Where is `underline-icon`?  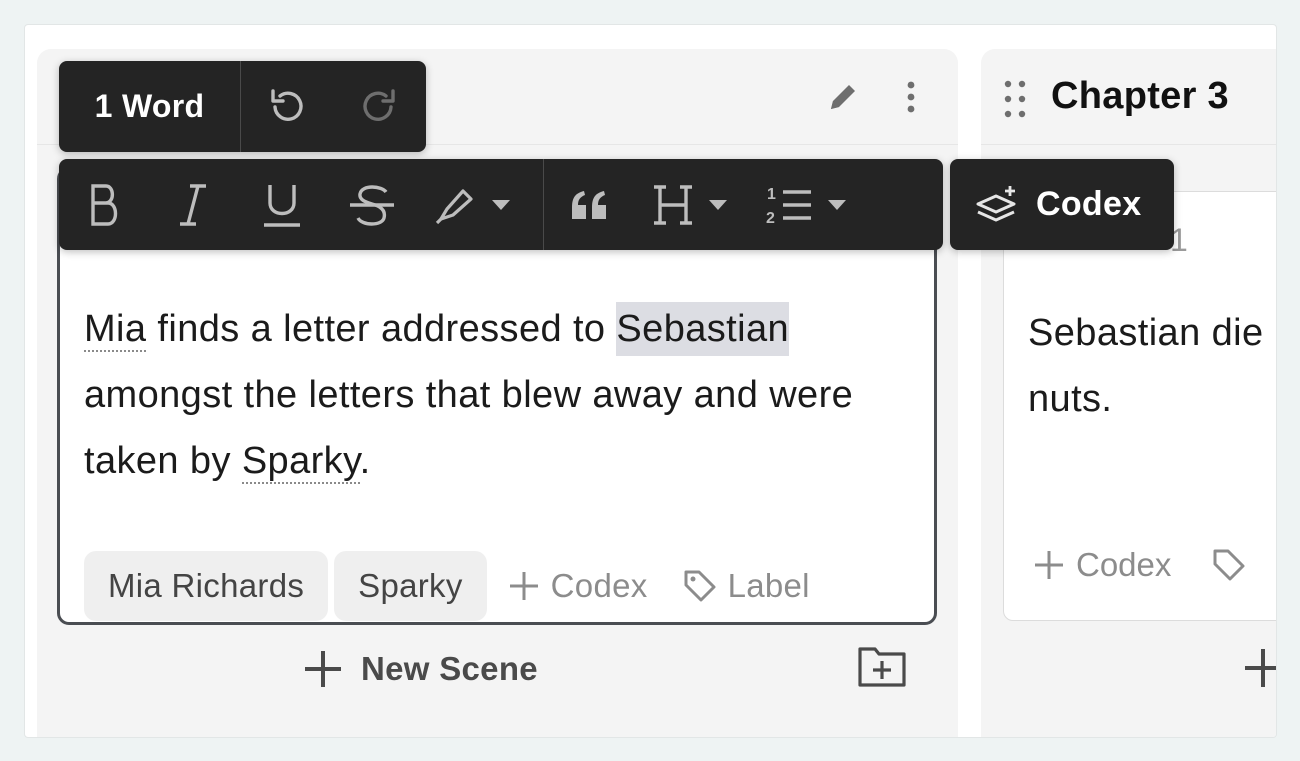 underline-icon is located at coordinates (282, 205).